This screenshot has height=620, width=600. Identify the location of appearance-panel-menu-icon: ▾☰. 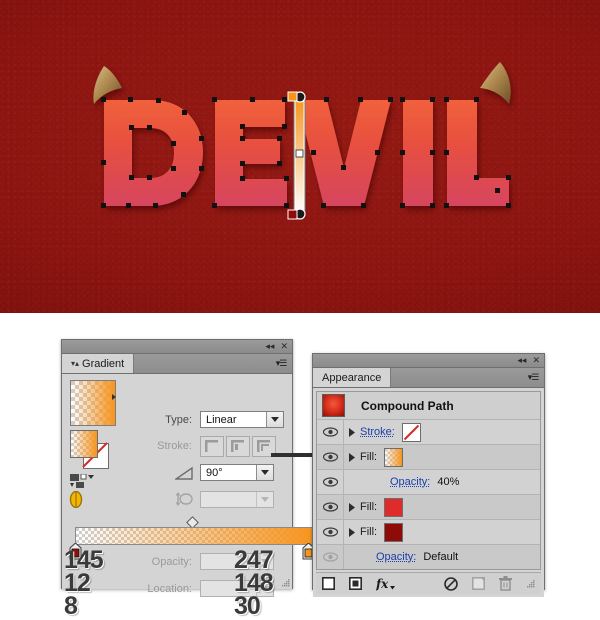
(533, 377).